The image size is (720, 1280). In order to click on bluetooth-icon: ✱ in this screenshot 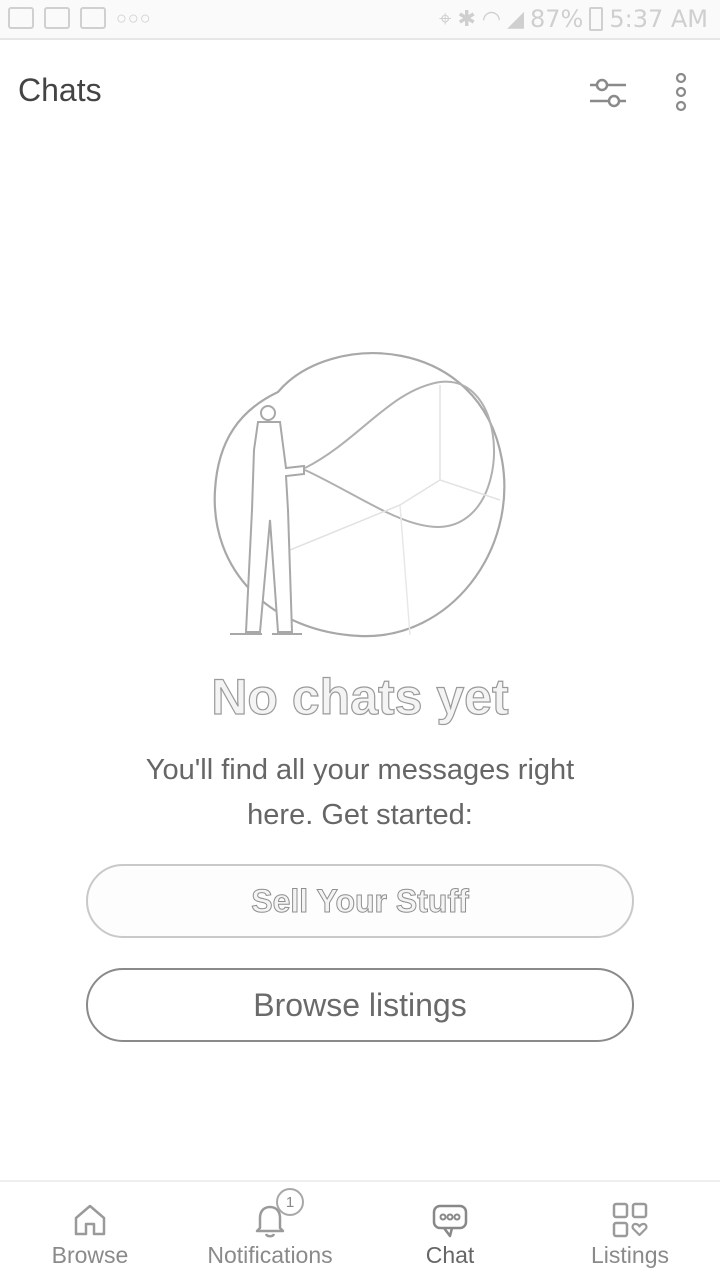, I will do `click(466, 19)`.